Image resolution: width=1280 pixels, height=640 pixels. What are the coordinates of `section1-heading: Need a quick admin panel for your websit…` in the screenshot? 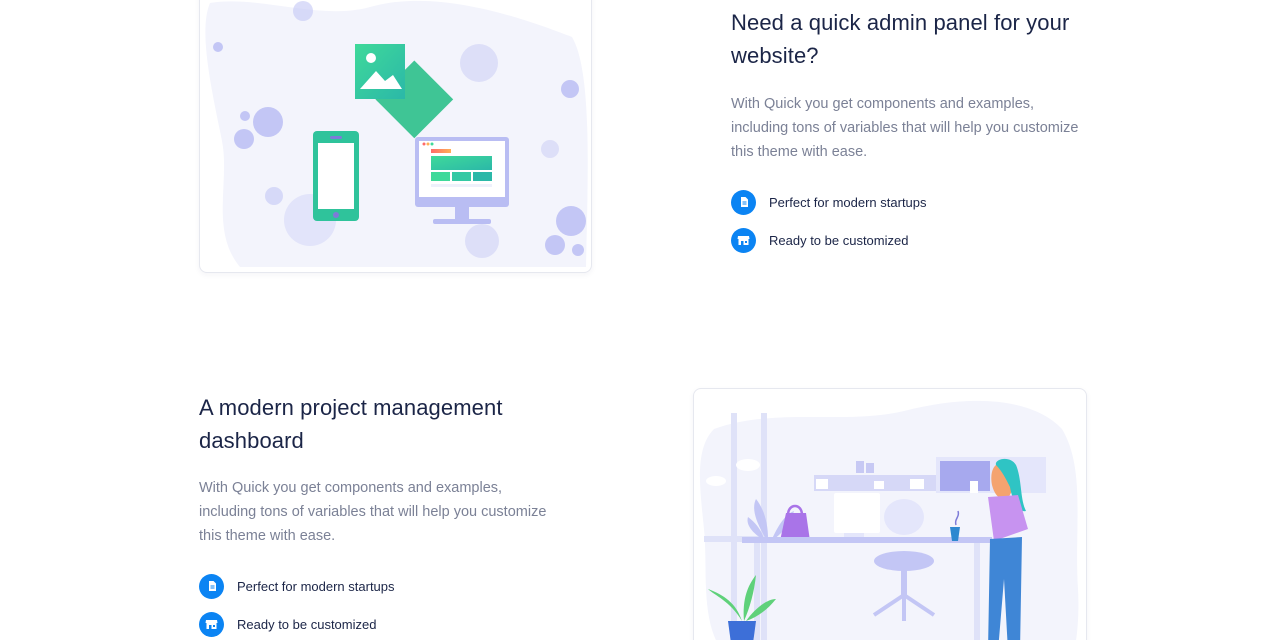 It's located at (900, 39).